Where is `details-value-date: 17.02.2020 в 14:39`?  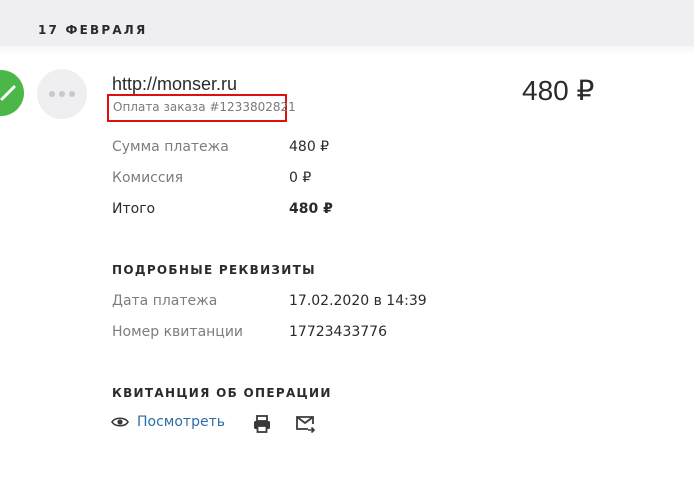 details-value-date: 17.02.2020 в 14:39 is located at coordinates (358, 301).